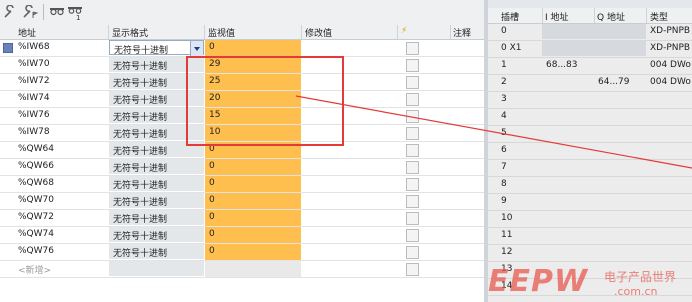 This screenshot has width=692, height=302. I want to click on annotation-line, so click(493, 132).